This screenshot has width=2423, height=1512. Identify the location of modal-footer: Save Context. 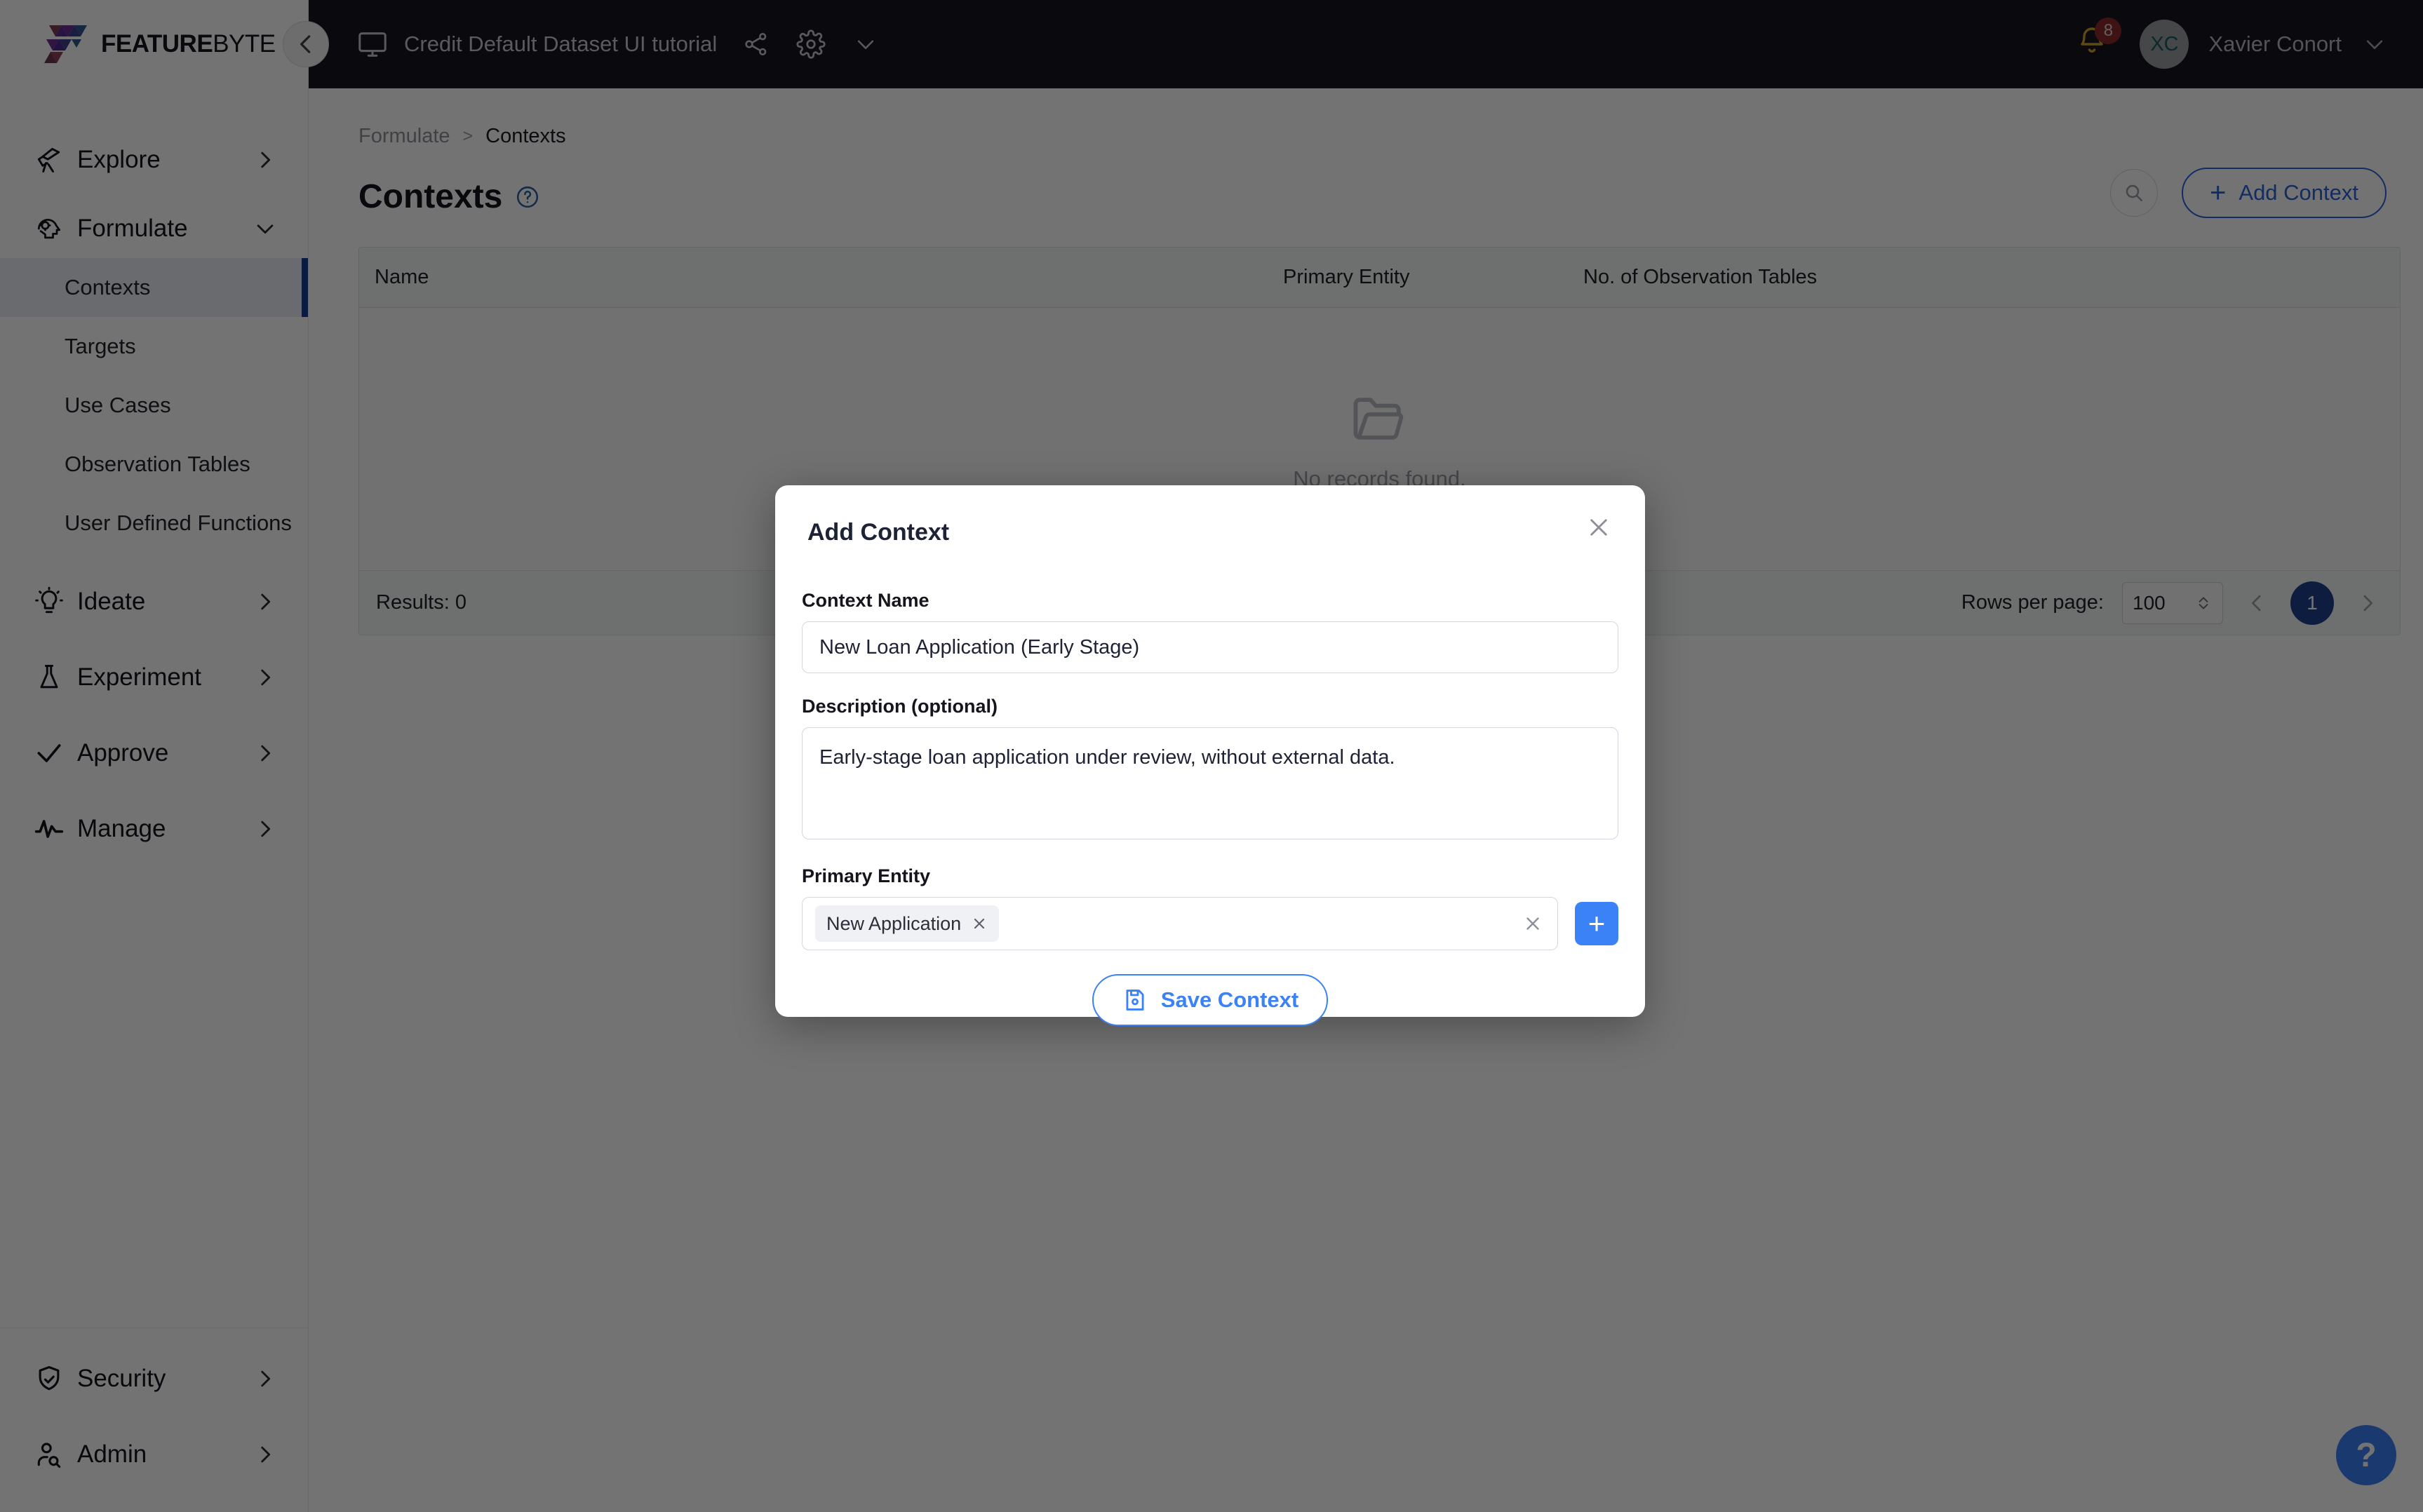
(1210, 988).